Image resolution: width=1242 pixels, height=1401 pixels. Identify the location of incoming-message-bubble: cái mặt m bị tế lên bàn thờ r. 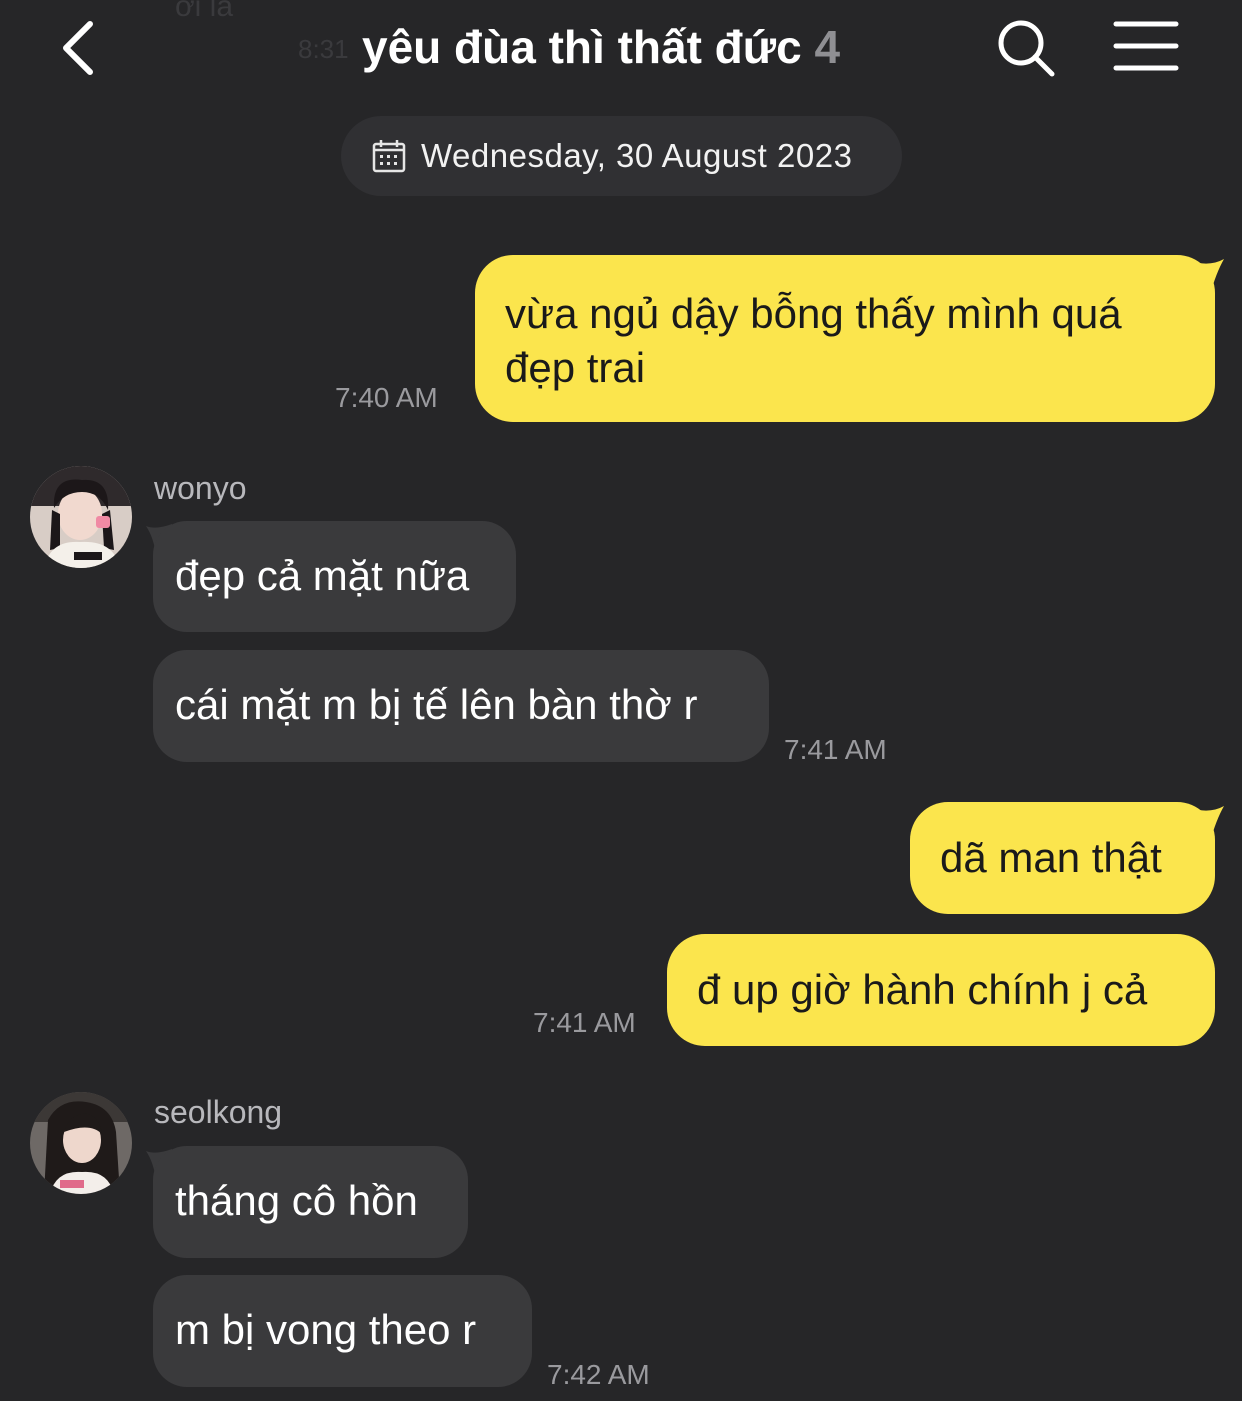
(461, 706).